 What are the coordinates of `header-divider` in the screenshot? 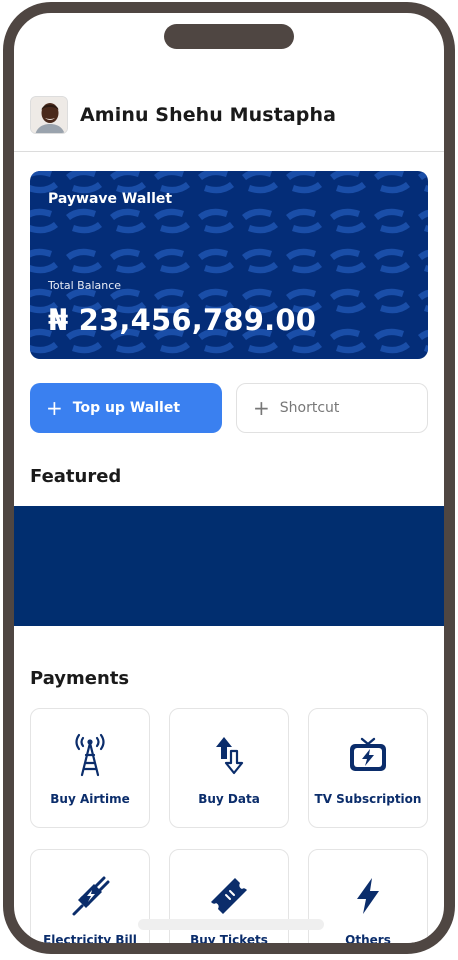 It's located at (229, 151).